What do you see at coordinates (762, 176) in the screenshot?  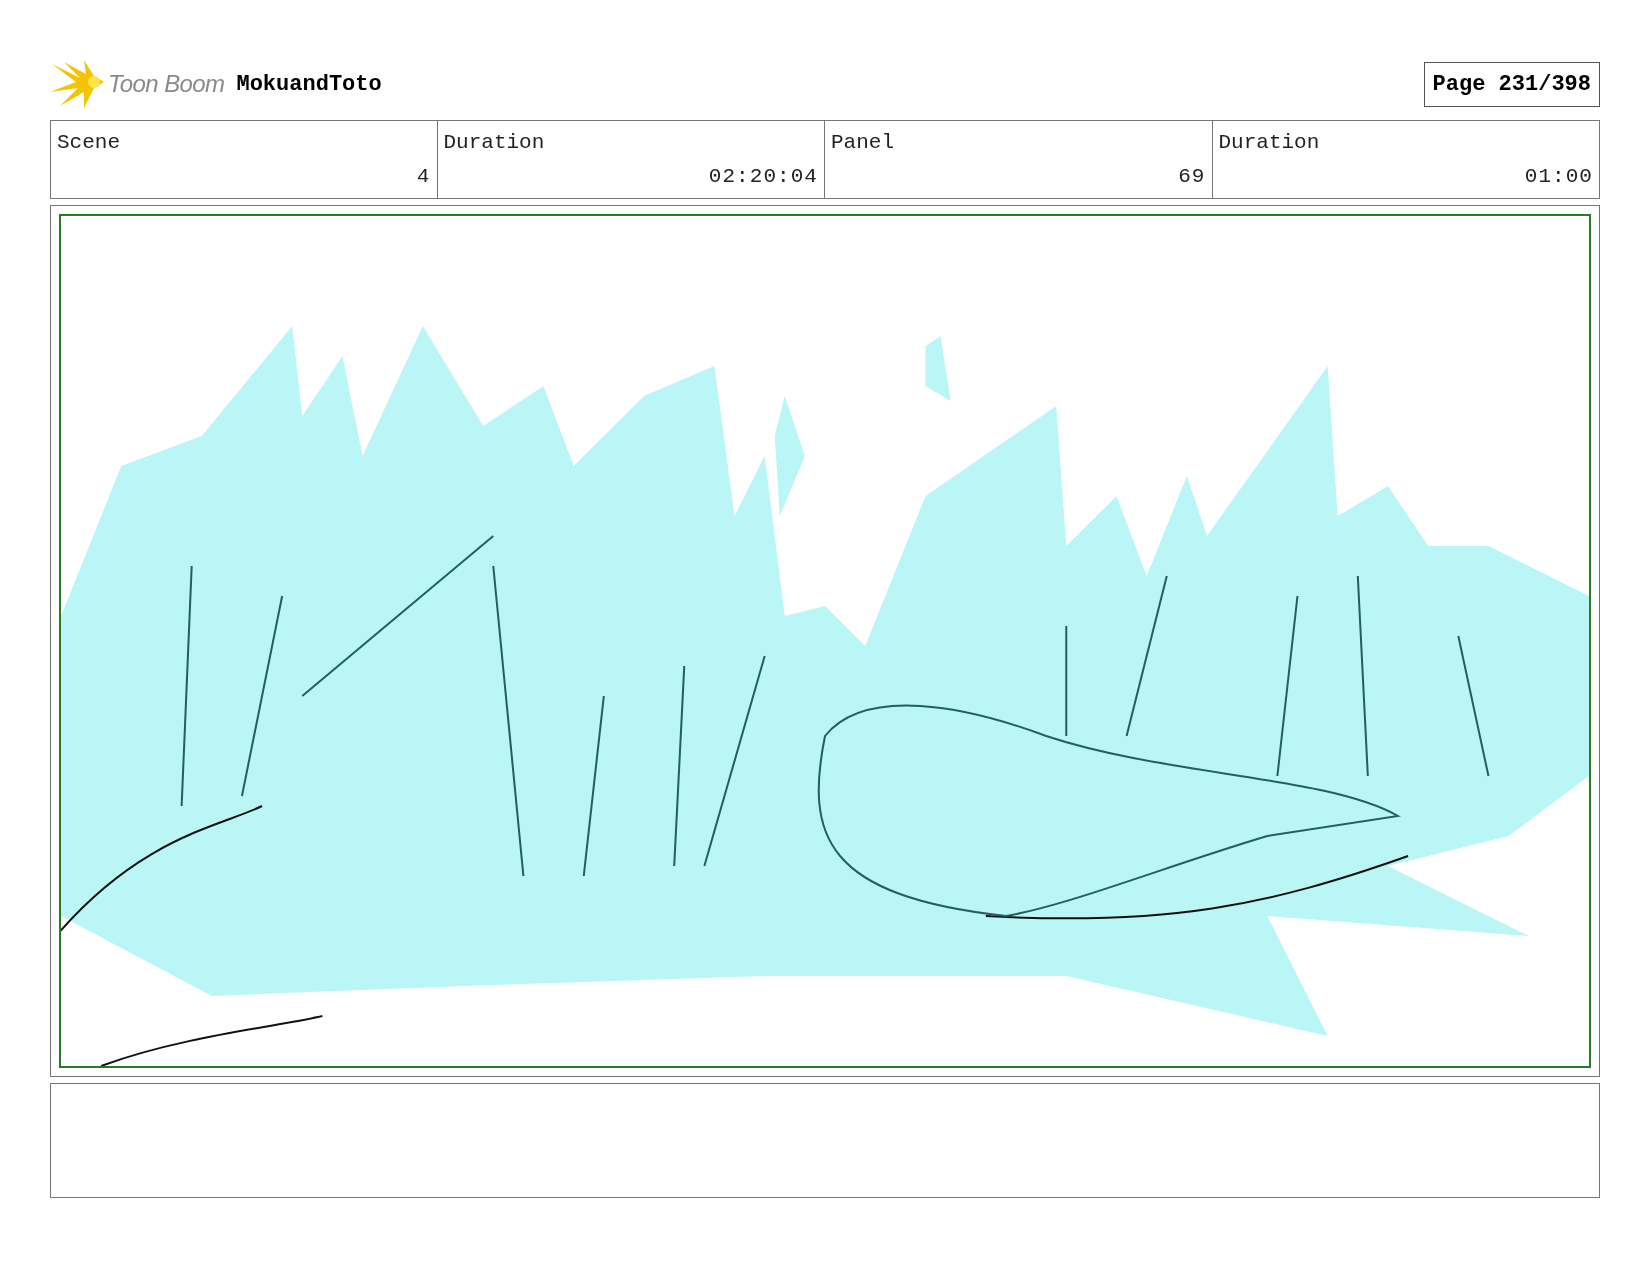 I see `table-cell-text: 02:20:04` at bounding box center [762, 176].